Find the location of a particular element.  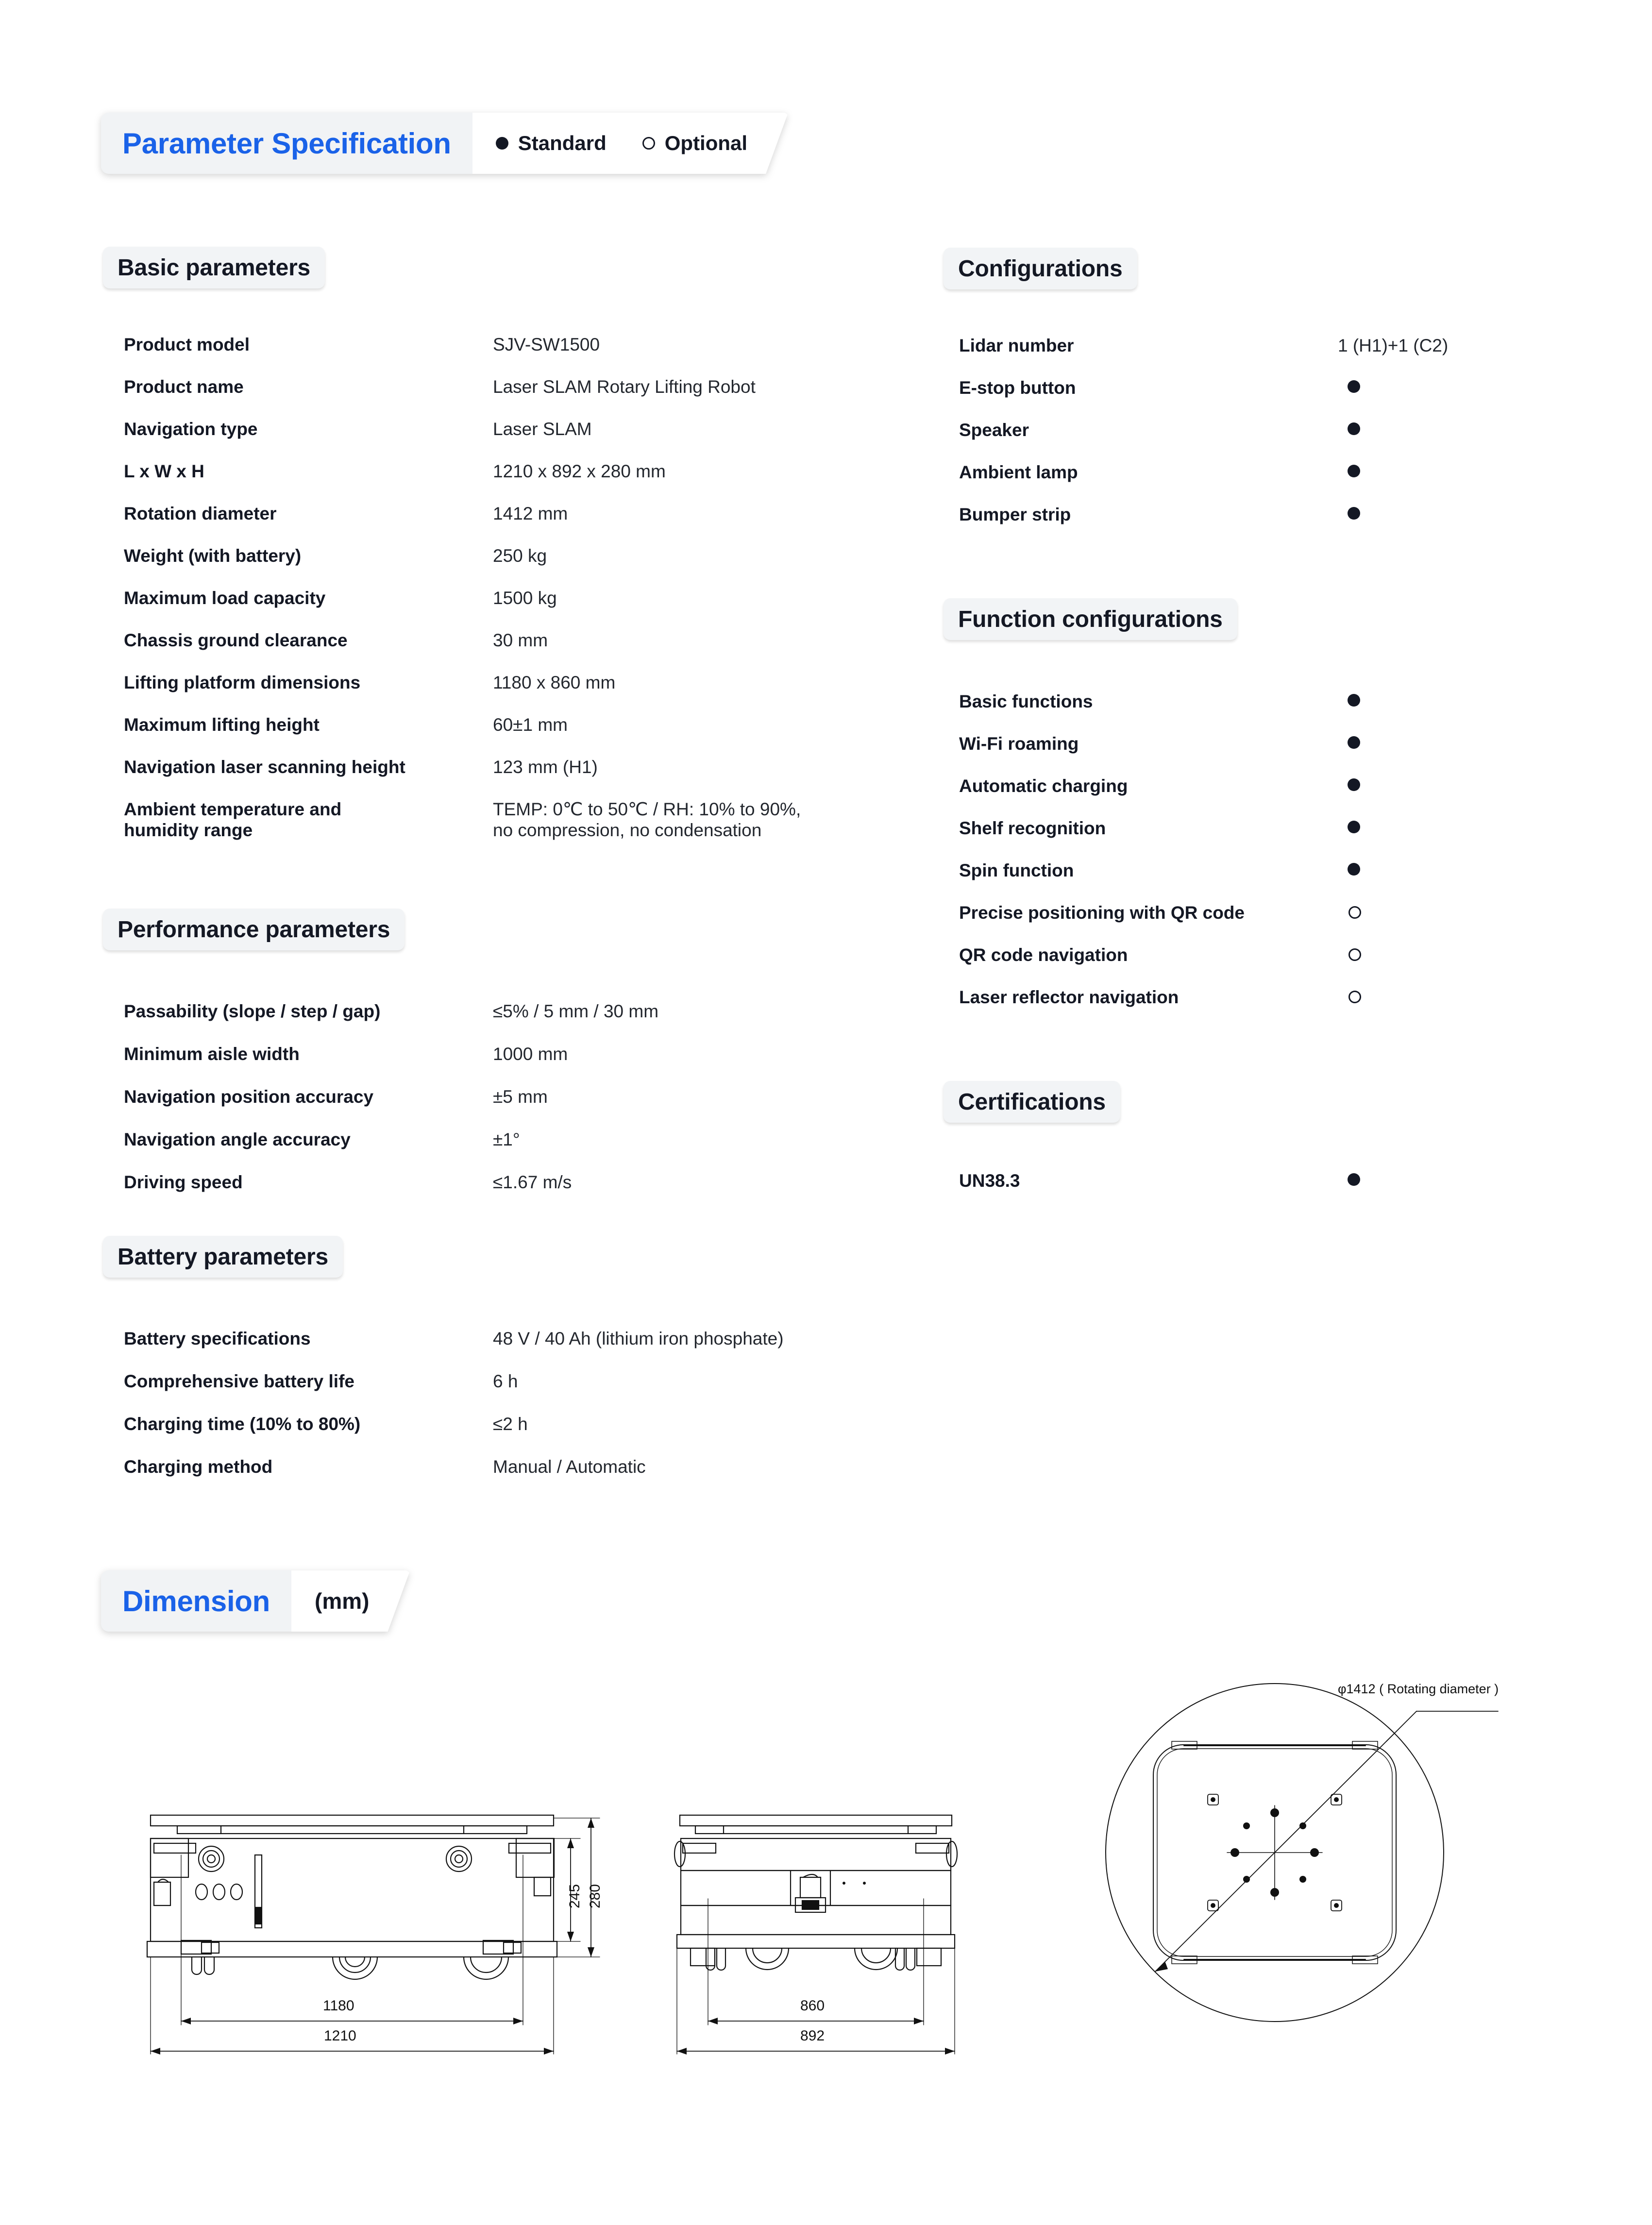

spec-row: Lidar number 1 (H1)+1 (C2) is located at coordinates (1238, 356).